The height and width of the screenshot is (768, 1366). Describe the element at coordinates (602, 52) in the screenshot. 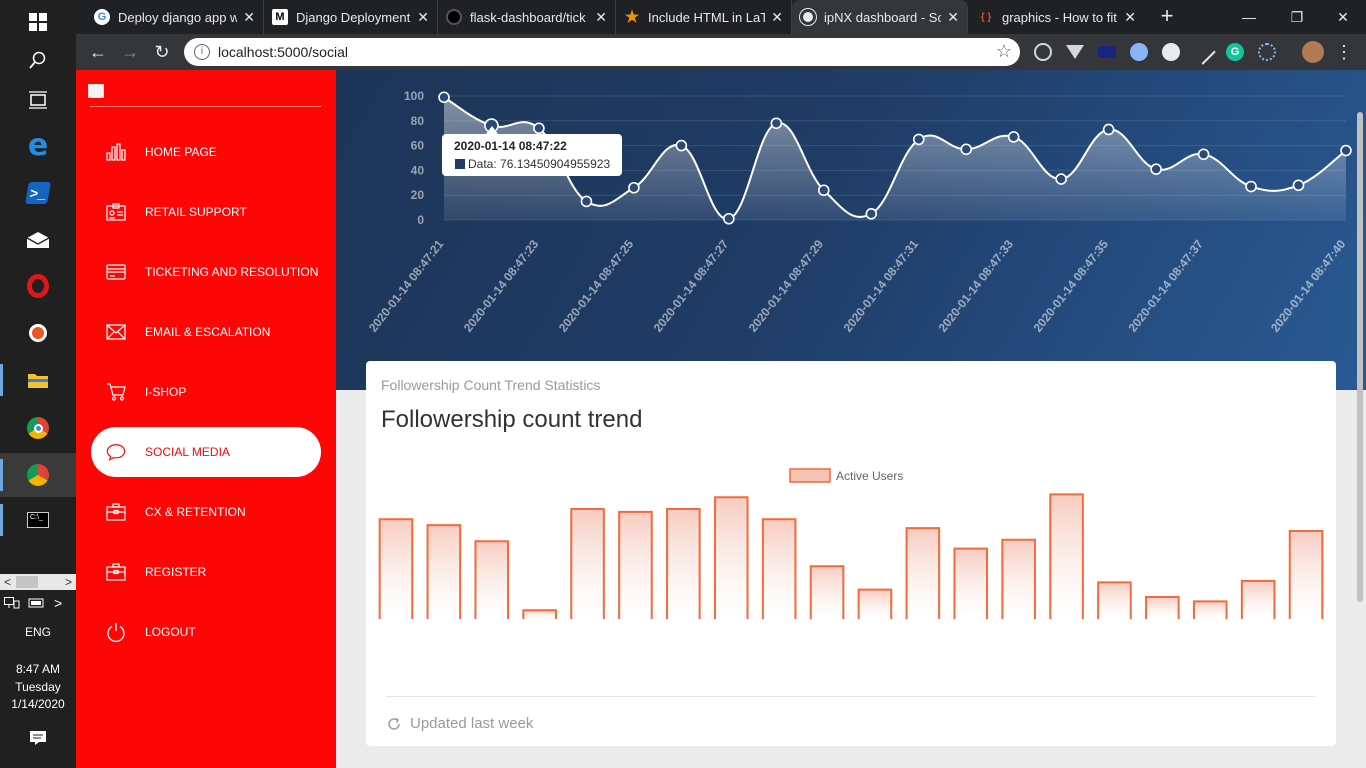

I see `address-bar: i localhost:5000/social ☆` at that location.